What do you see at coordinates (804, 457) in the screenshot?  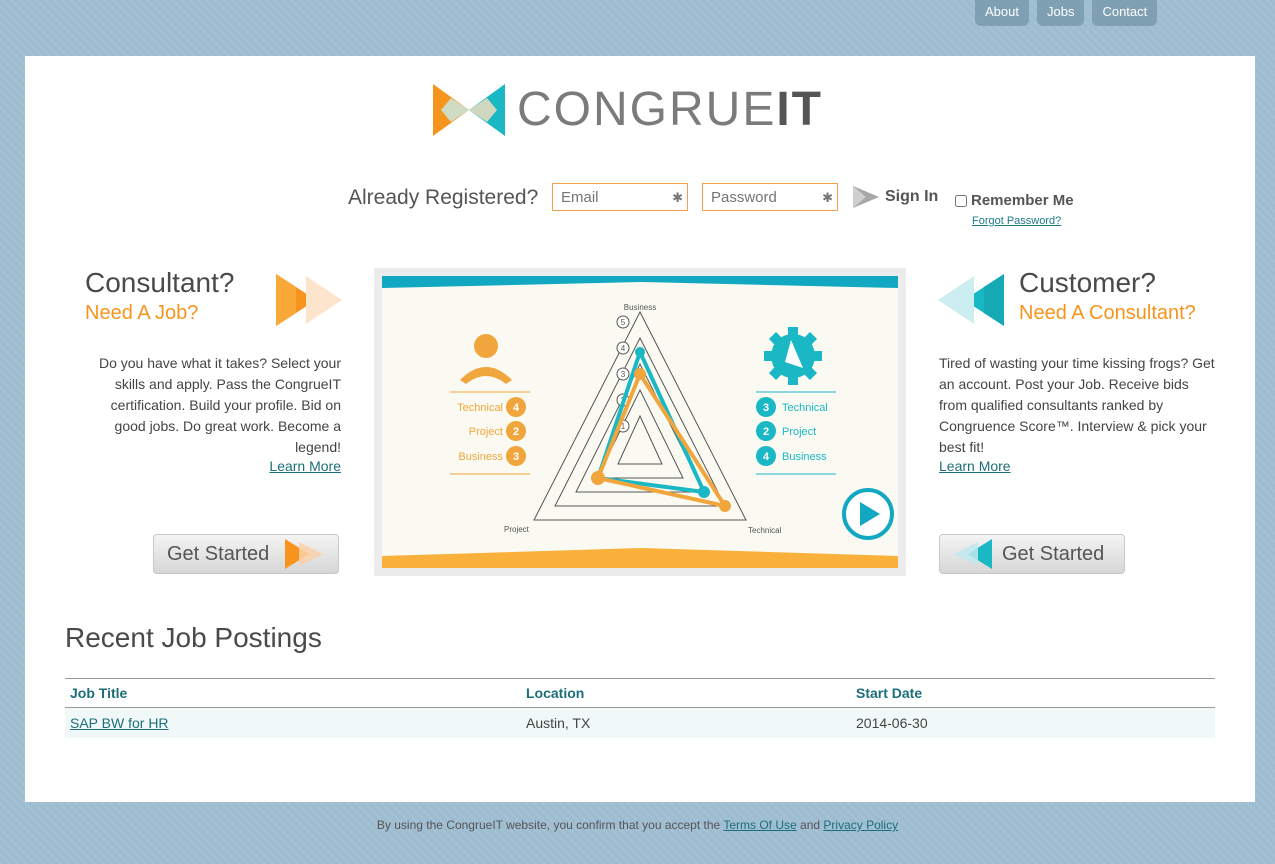 I see `customer-score-label-2: Business` at bounding box center [804, 457].